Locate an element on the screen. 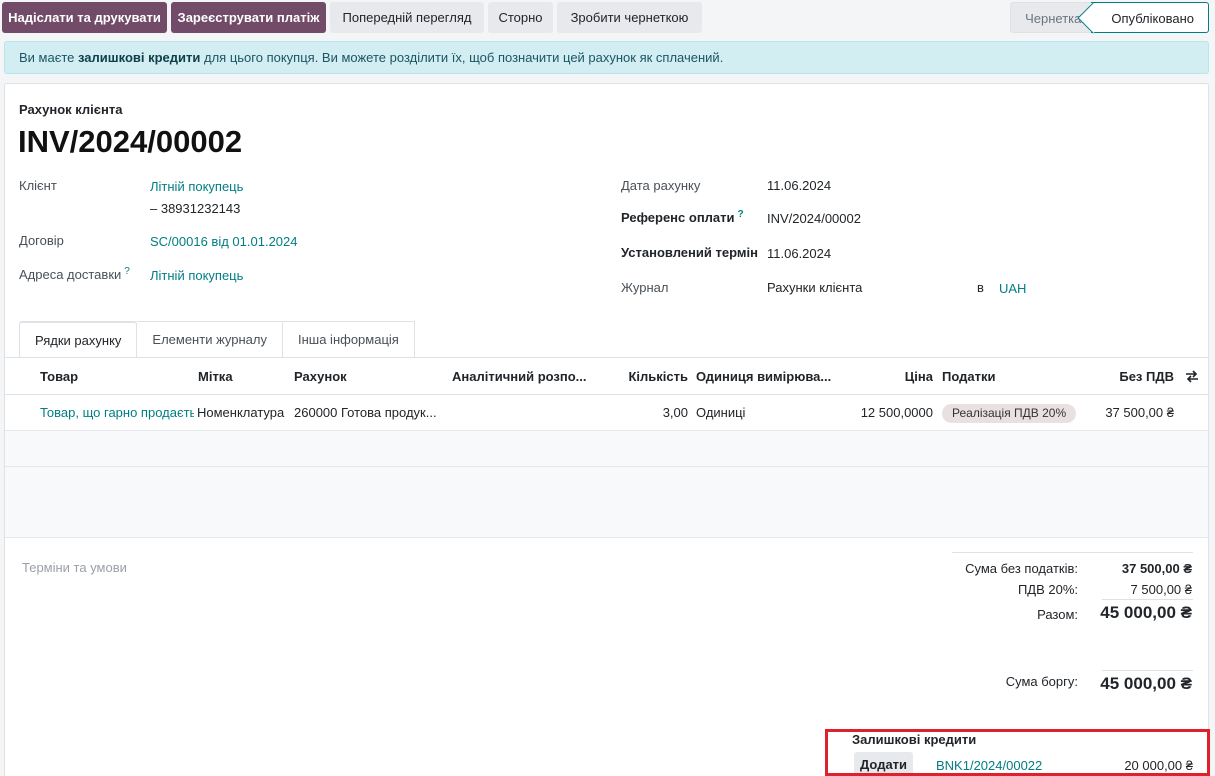 Image resolution: width=1215 pixels, height=776 pixels. send-print-button: Надіслати та друкувати is located at coordinates (84, 17).